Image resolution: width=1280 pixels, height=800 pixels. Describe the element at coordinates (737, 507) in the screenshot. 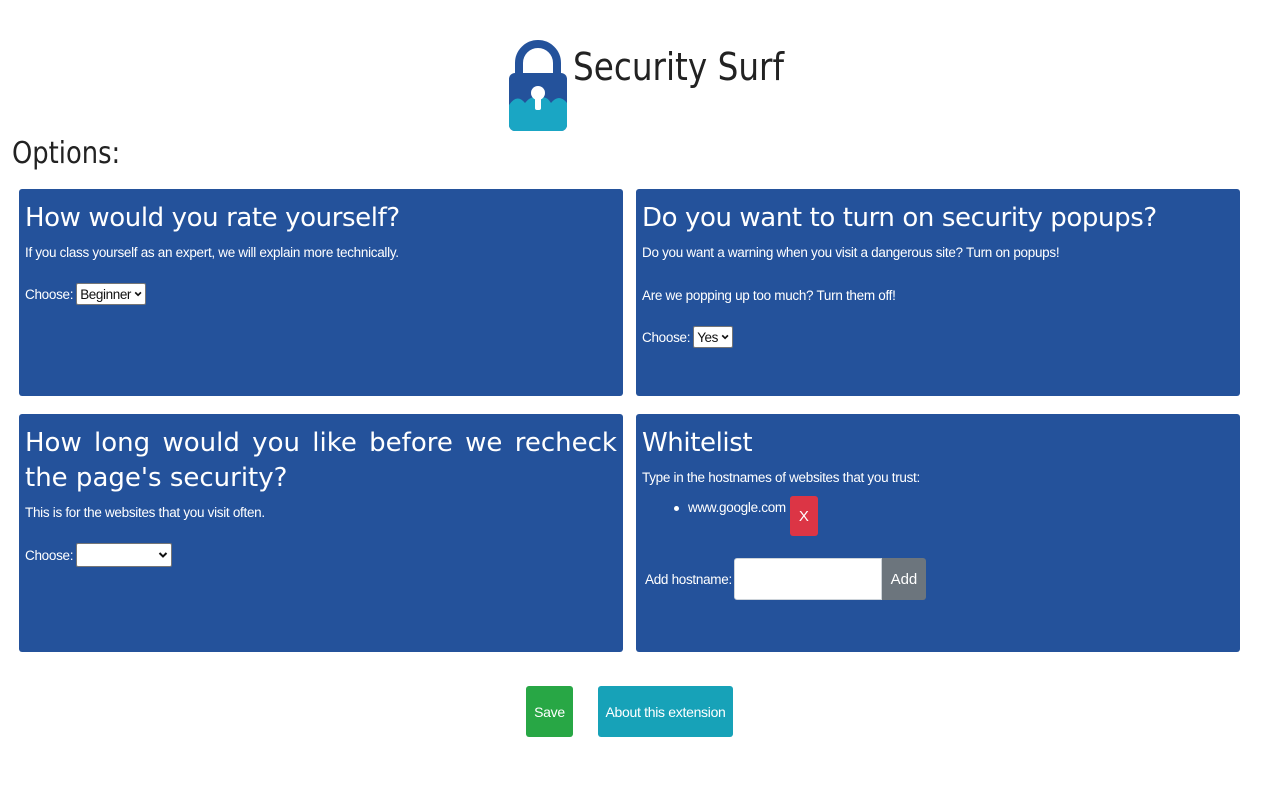

I see `whitelist-hostname: www.google.com` at that location.